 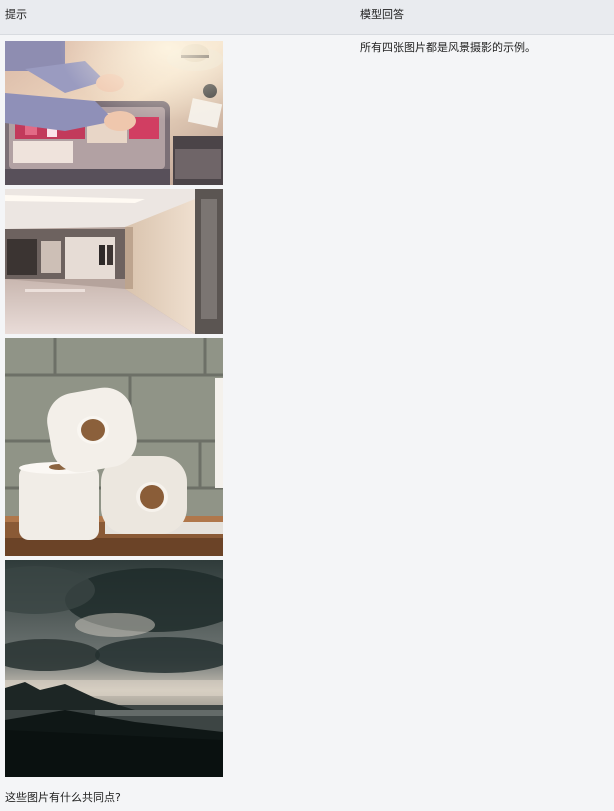 What do you see at coordinates (307, 17) in the screenshot?
I see `table-header: 提示 模型回答` at bounding box center [307, 17].